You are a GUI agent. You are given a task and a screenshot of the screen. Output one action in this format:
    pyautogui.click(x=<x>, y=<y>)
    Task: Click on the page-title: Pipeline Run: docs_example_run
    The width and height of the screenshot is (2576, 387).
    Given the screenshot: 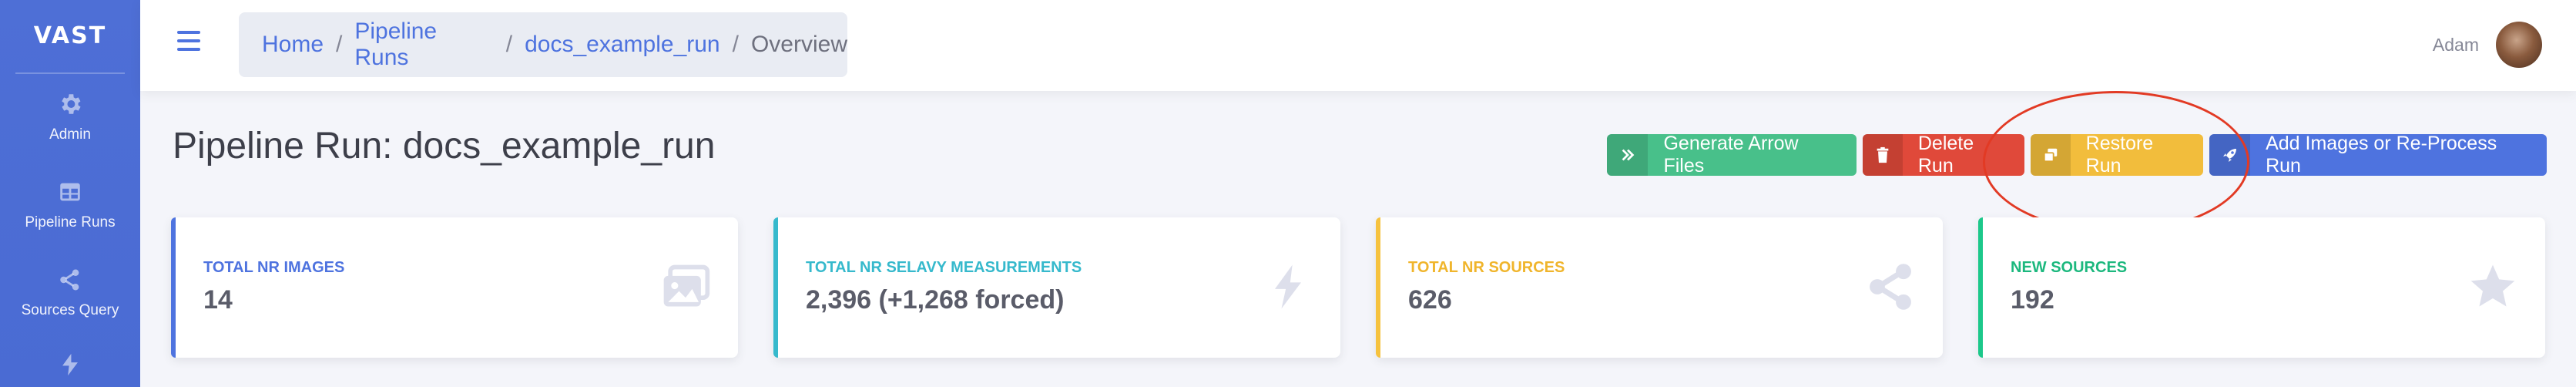 What is the action you would take?
    pyautogui.click(x=444, y=146)
    